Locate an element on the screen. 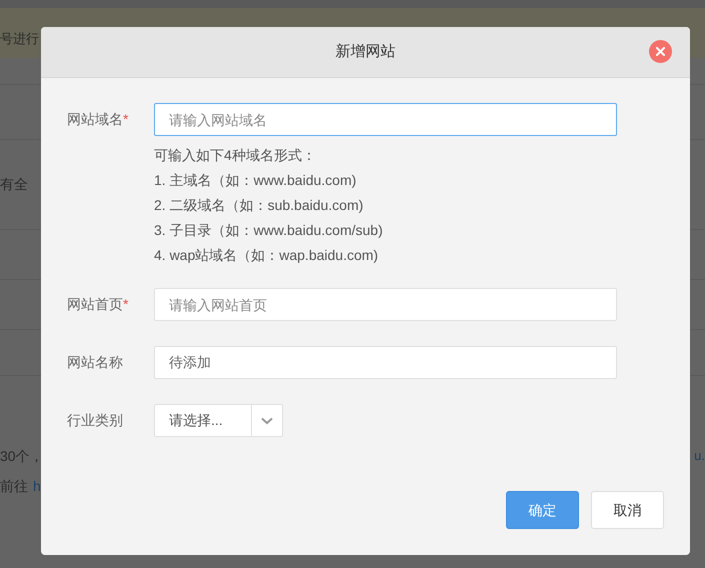 The height and width of the screenshot is (568, 705). help-text: 1. 主域名（如：www.baidu.com) is located at coordinates (256, 180).